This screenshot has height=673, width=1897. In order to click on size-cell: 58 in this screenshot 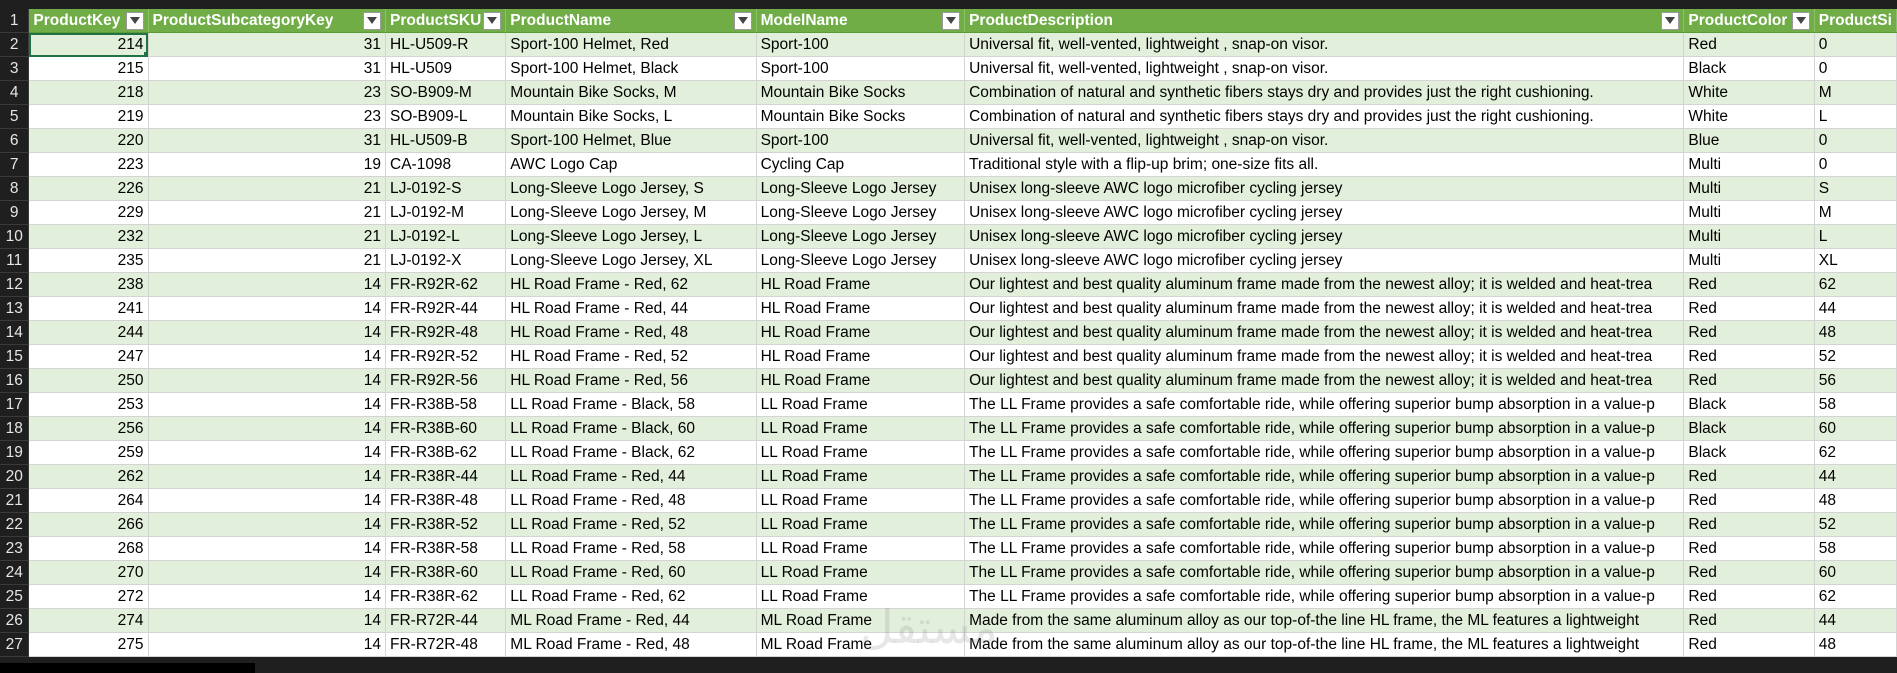, I will do `click(1855, 404)`.